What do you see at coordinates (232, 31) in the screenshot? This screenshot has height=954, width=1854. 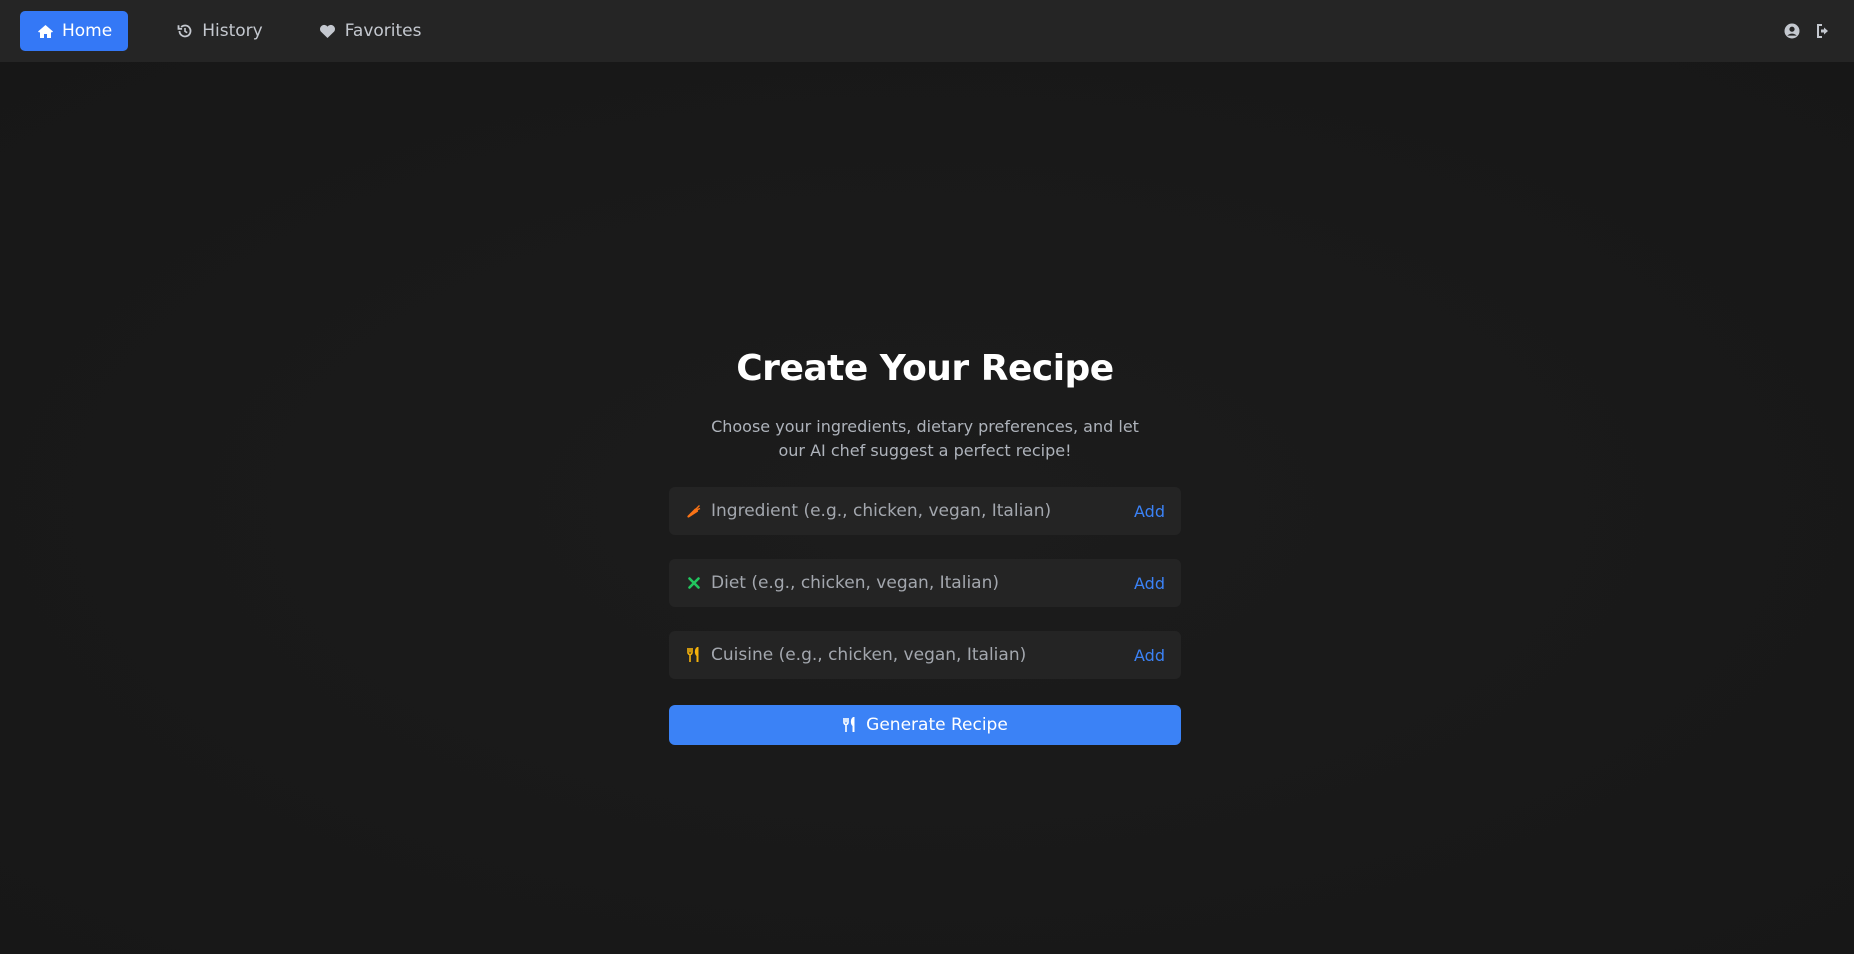 I see `nav-history-label: History` at bounding box center [232, 31].